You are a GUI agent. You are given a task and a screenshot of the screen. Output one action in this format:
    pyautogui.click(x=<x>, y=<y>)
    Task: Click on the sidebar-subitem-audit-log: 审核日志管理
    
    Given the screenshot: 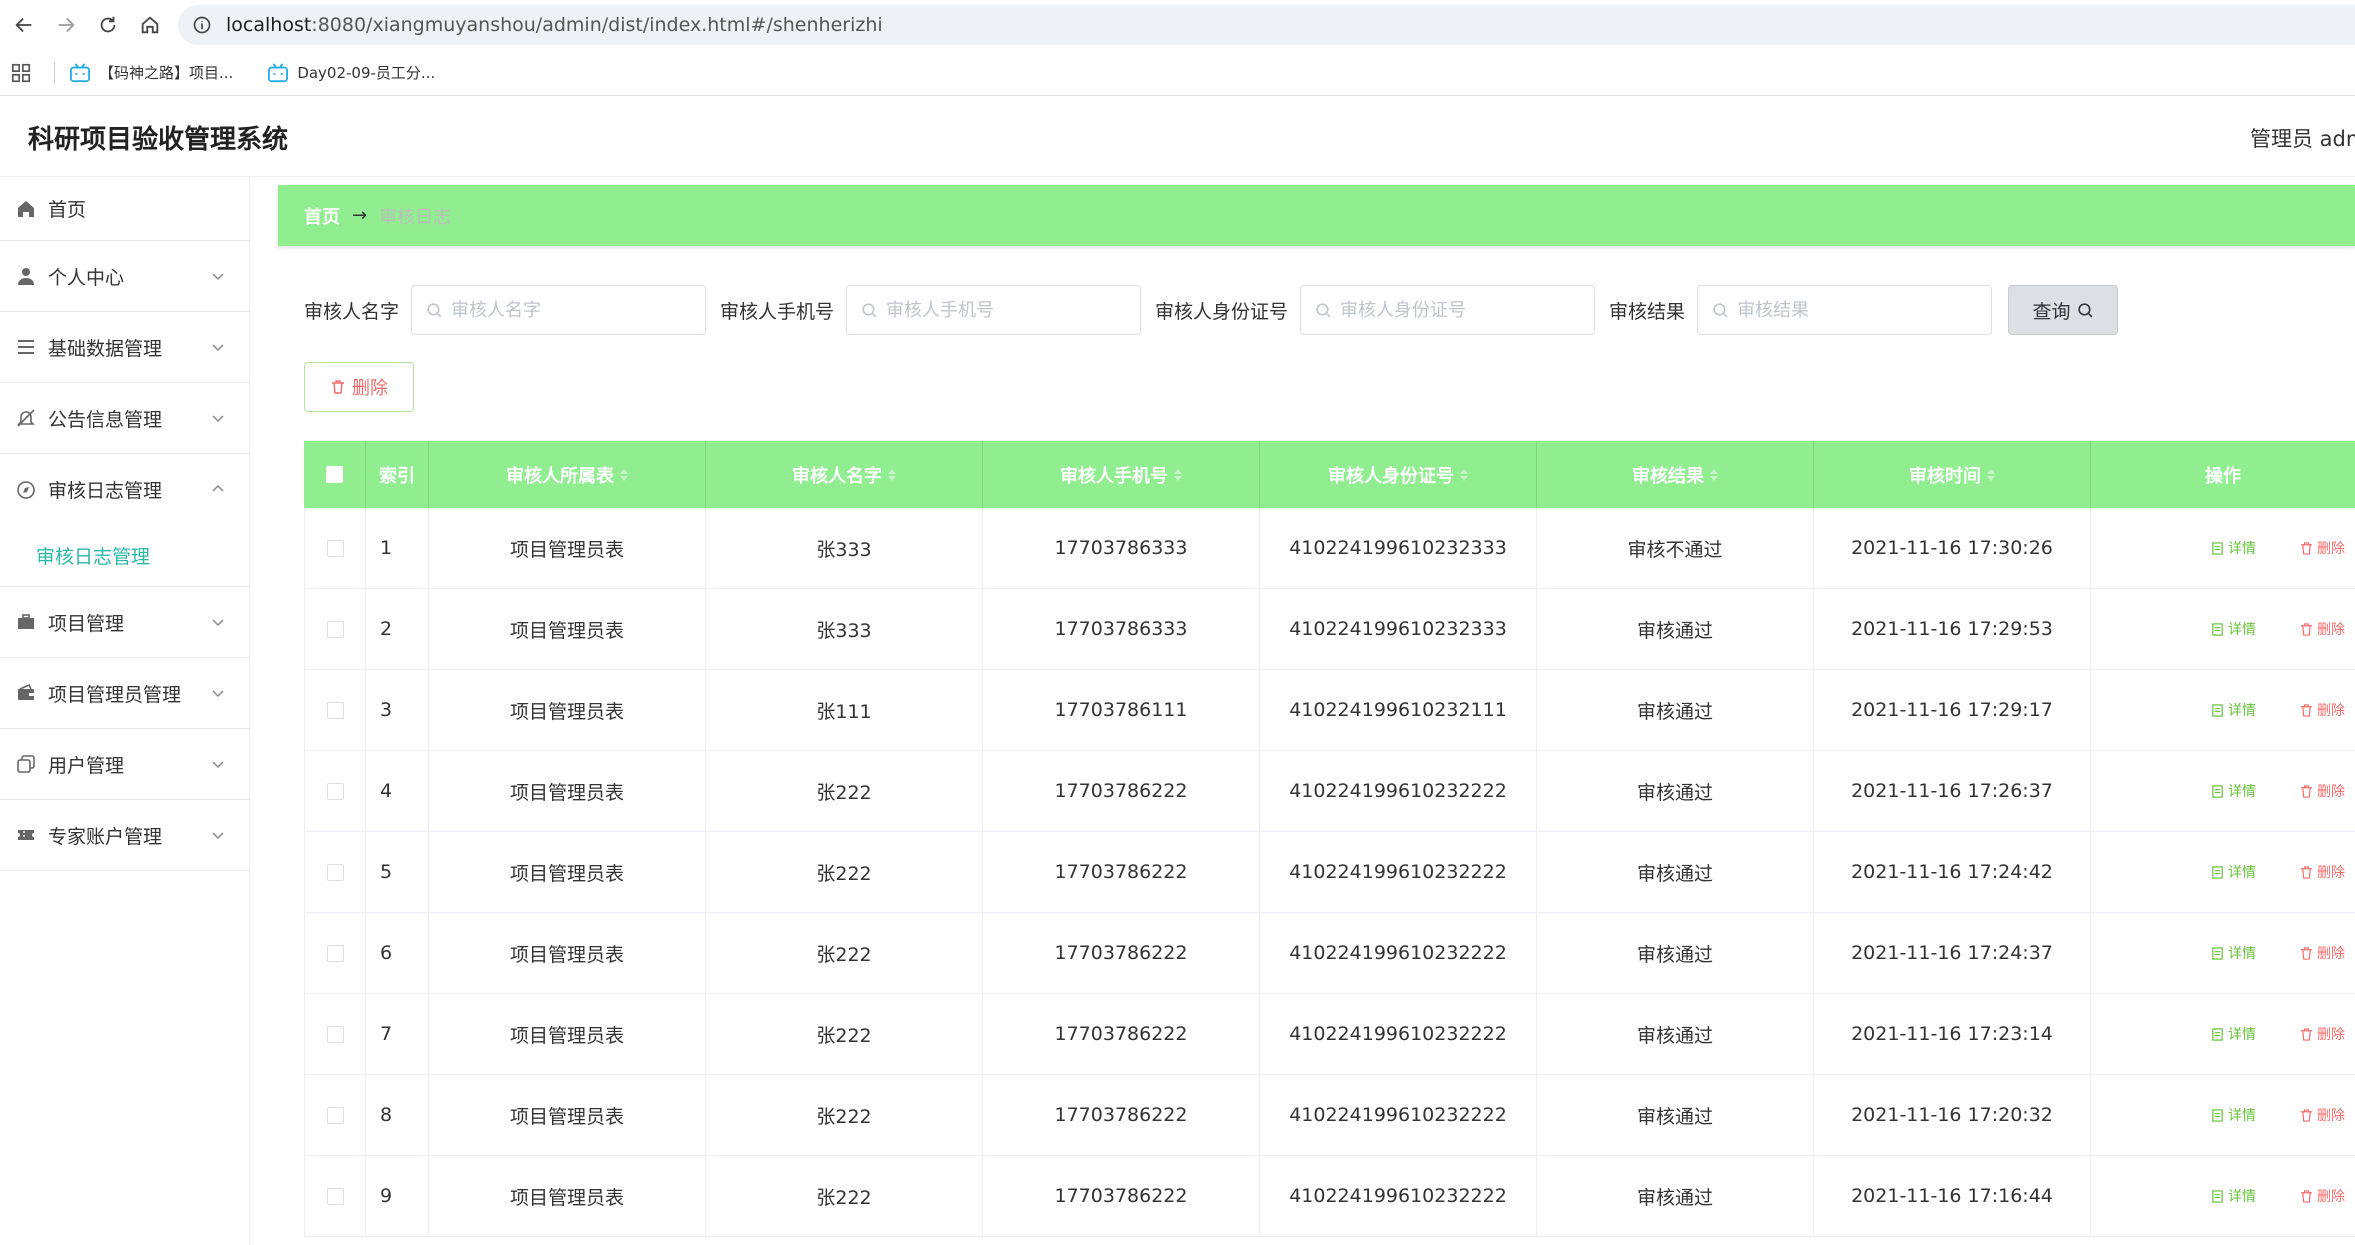 What is the action you would take?
    pyautogui.click(x=124, y=556)
    